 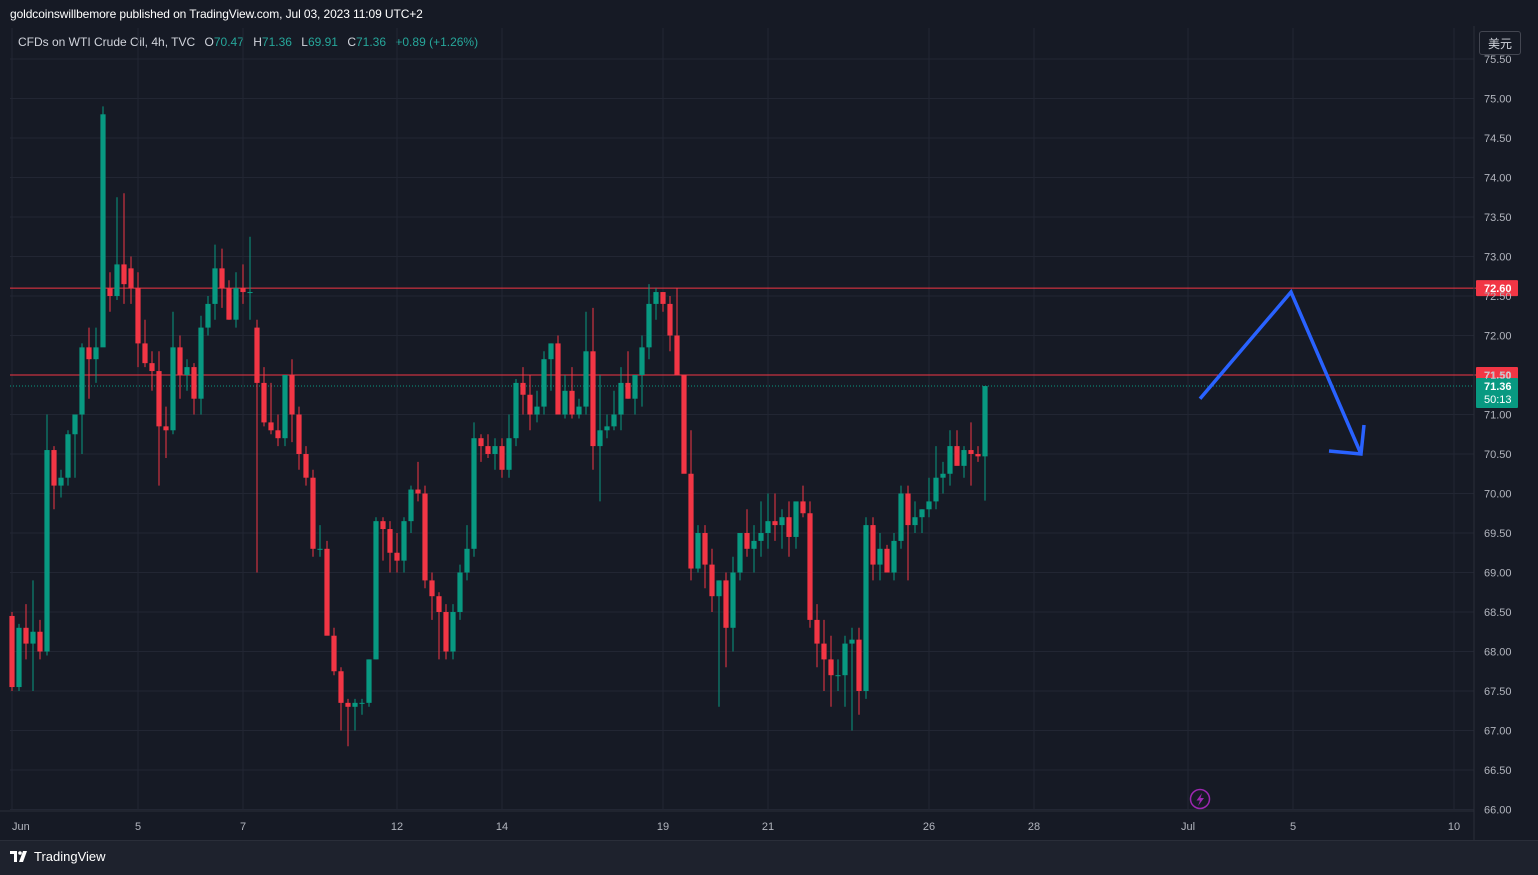 I want to click on legend-change-value: +0.89 (+1.26%), so click(x=437, y=42).